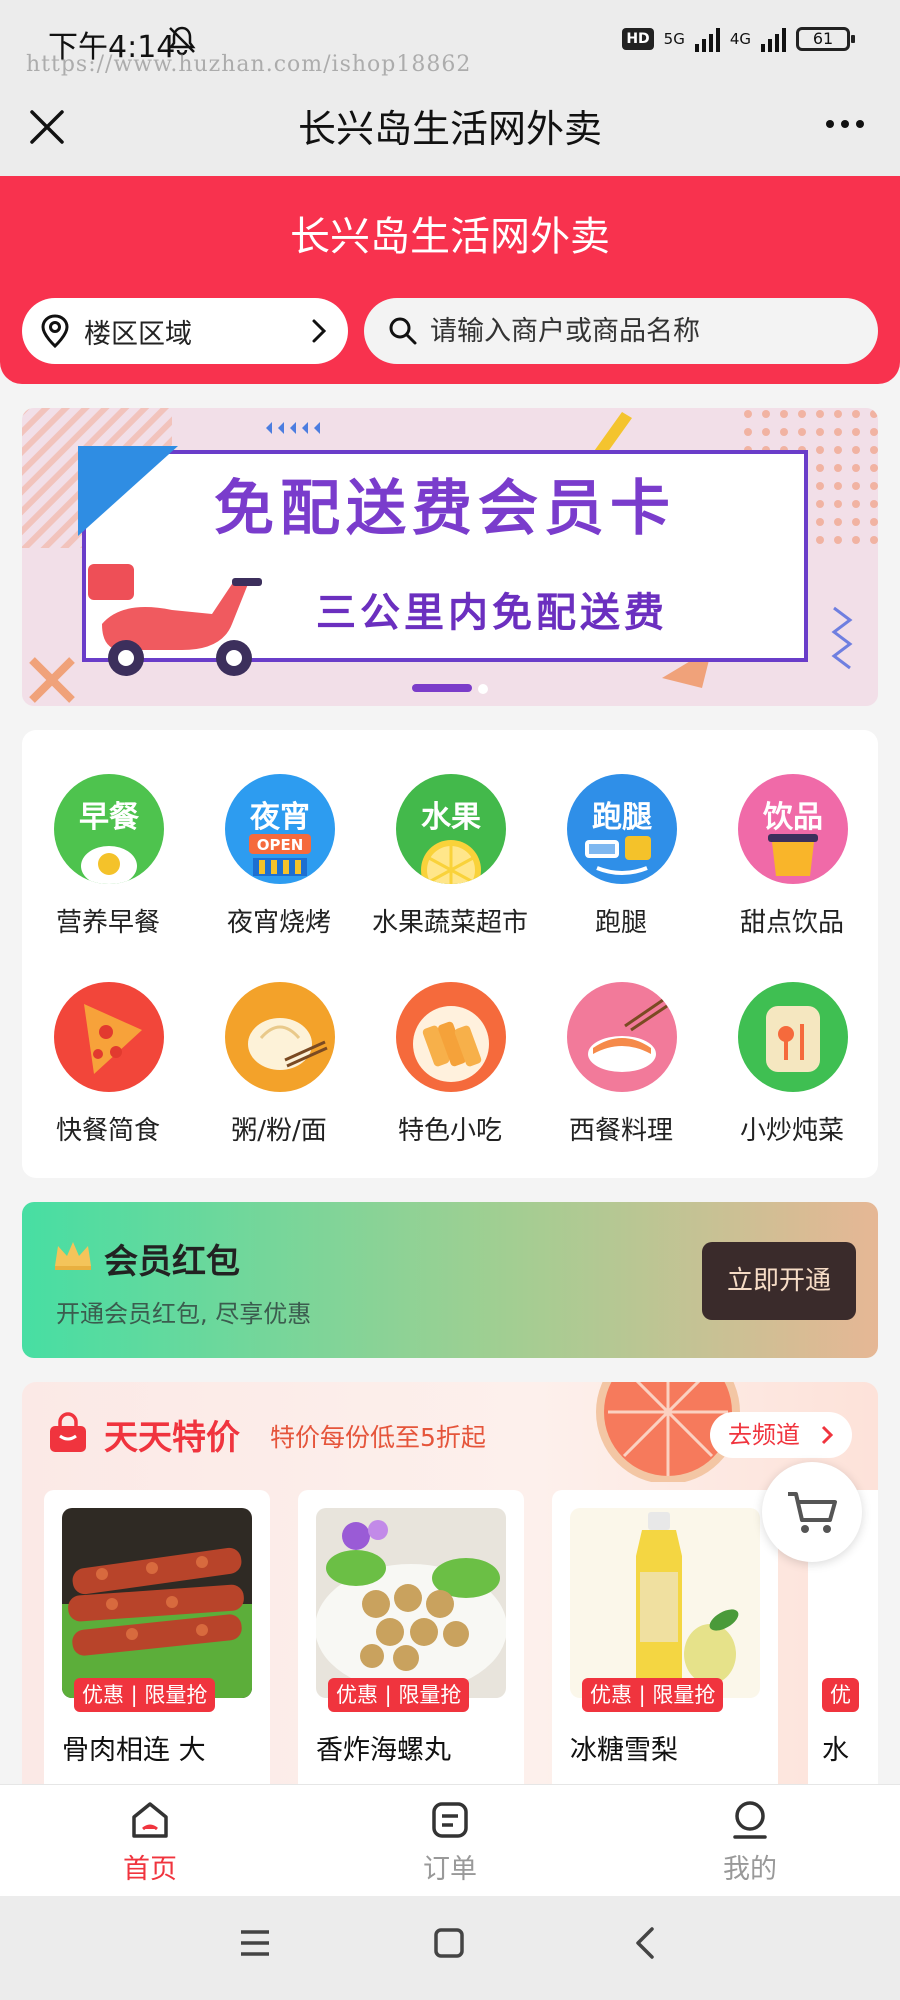  Describe the element at coordinates (638, 39) in the screenshot. I see `hd-badge: HD` at that location.